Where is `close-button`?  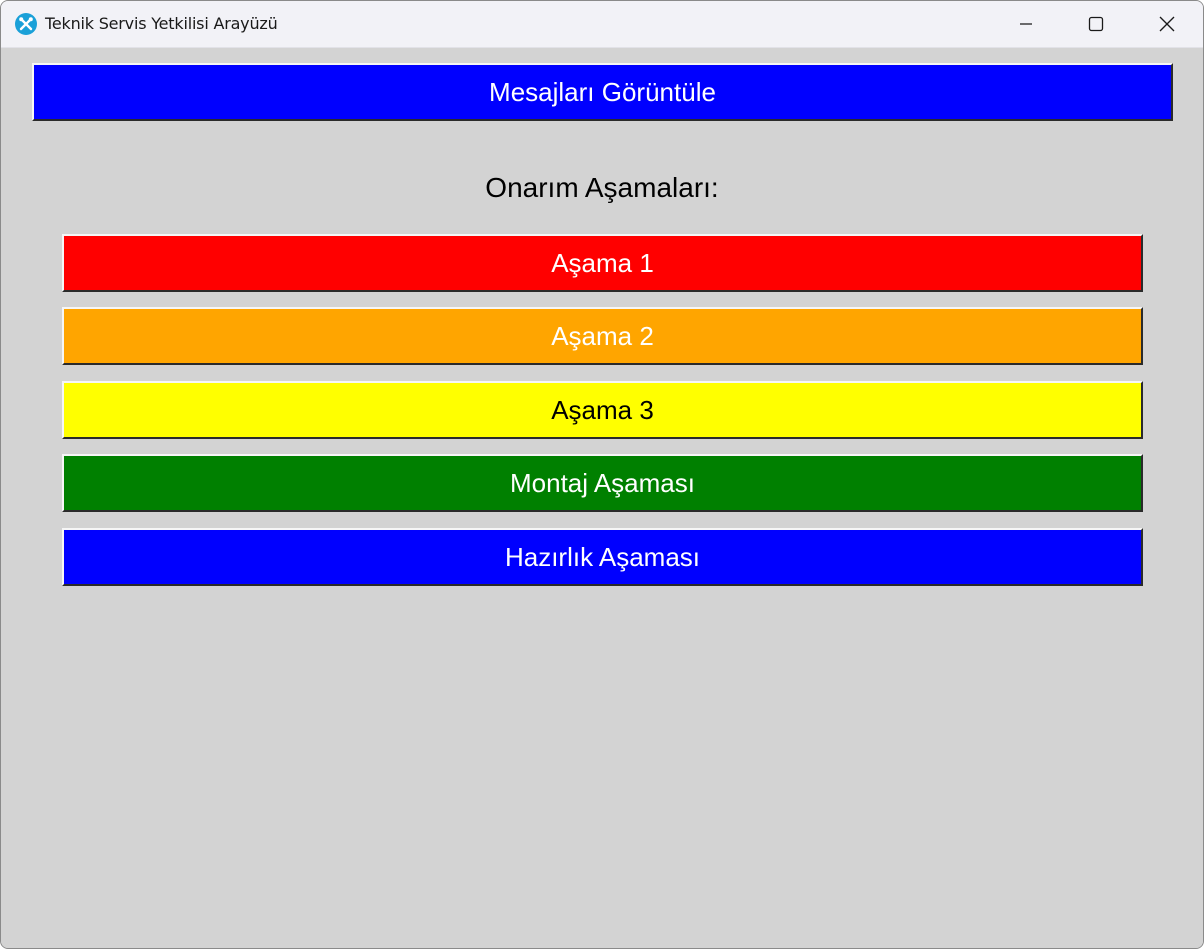 close-button is located at coordinates (1167, 24).